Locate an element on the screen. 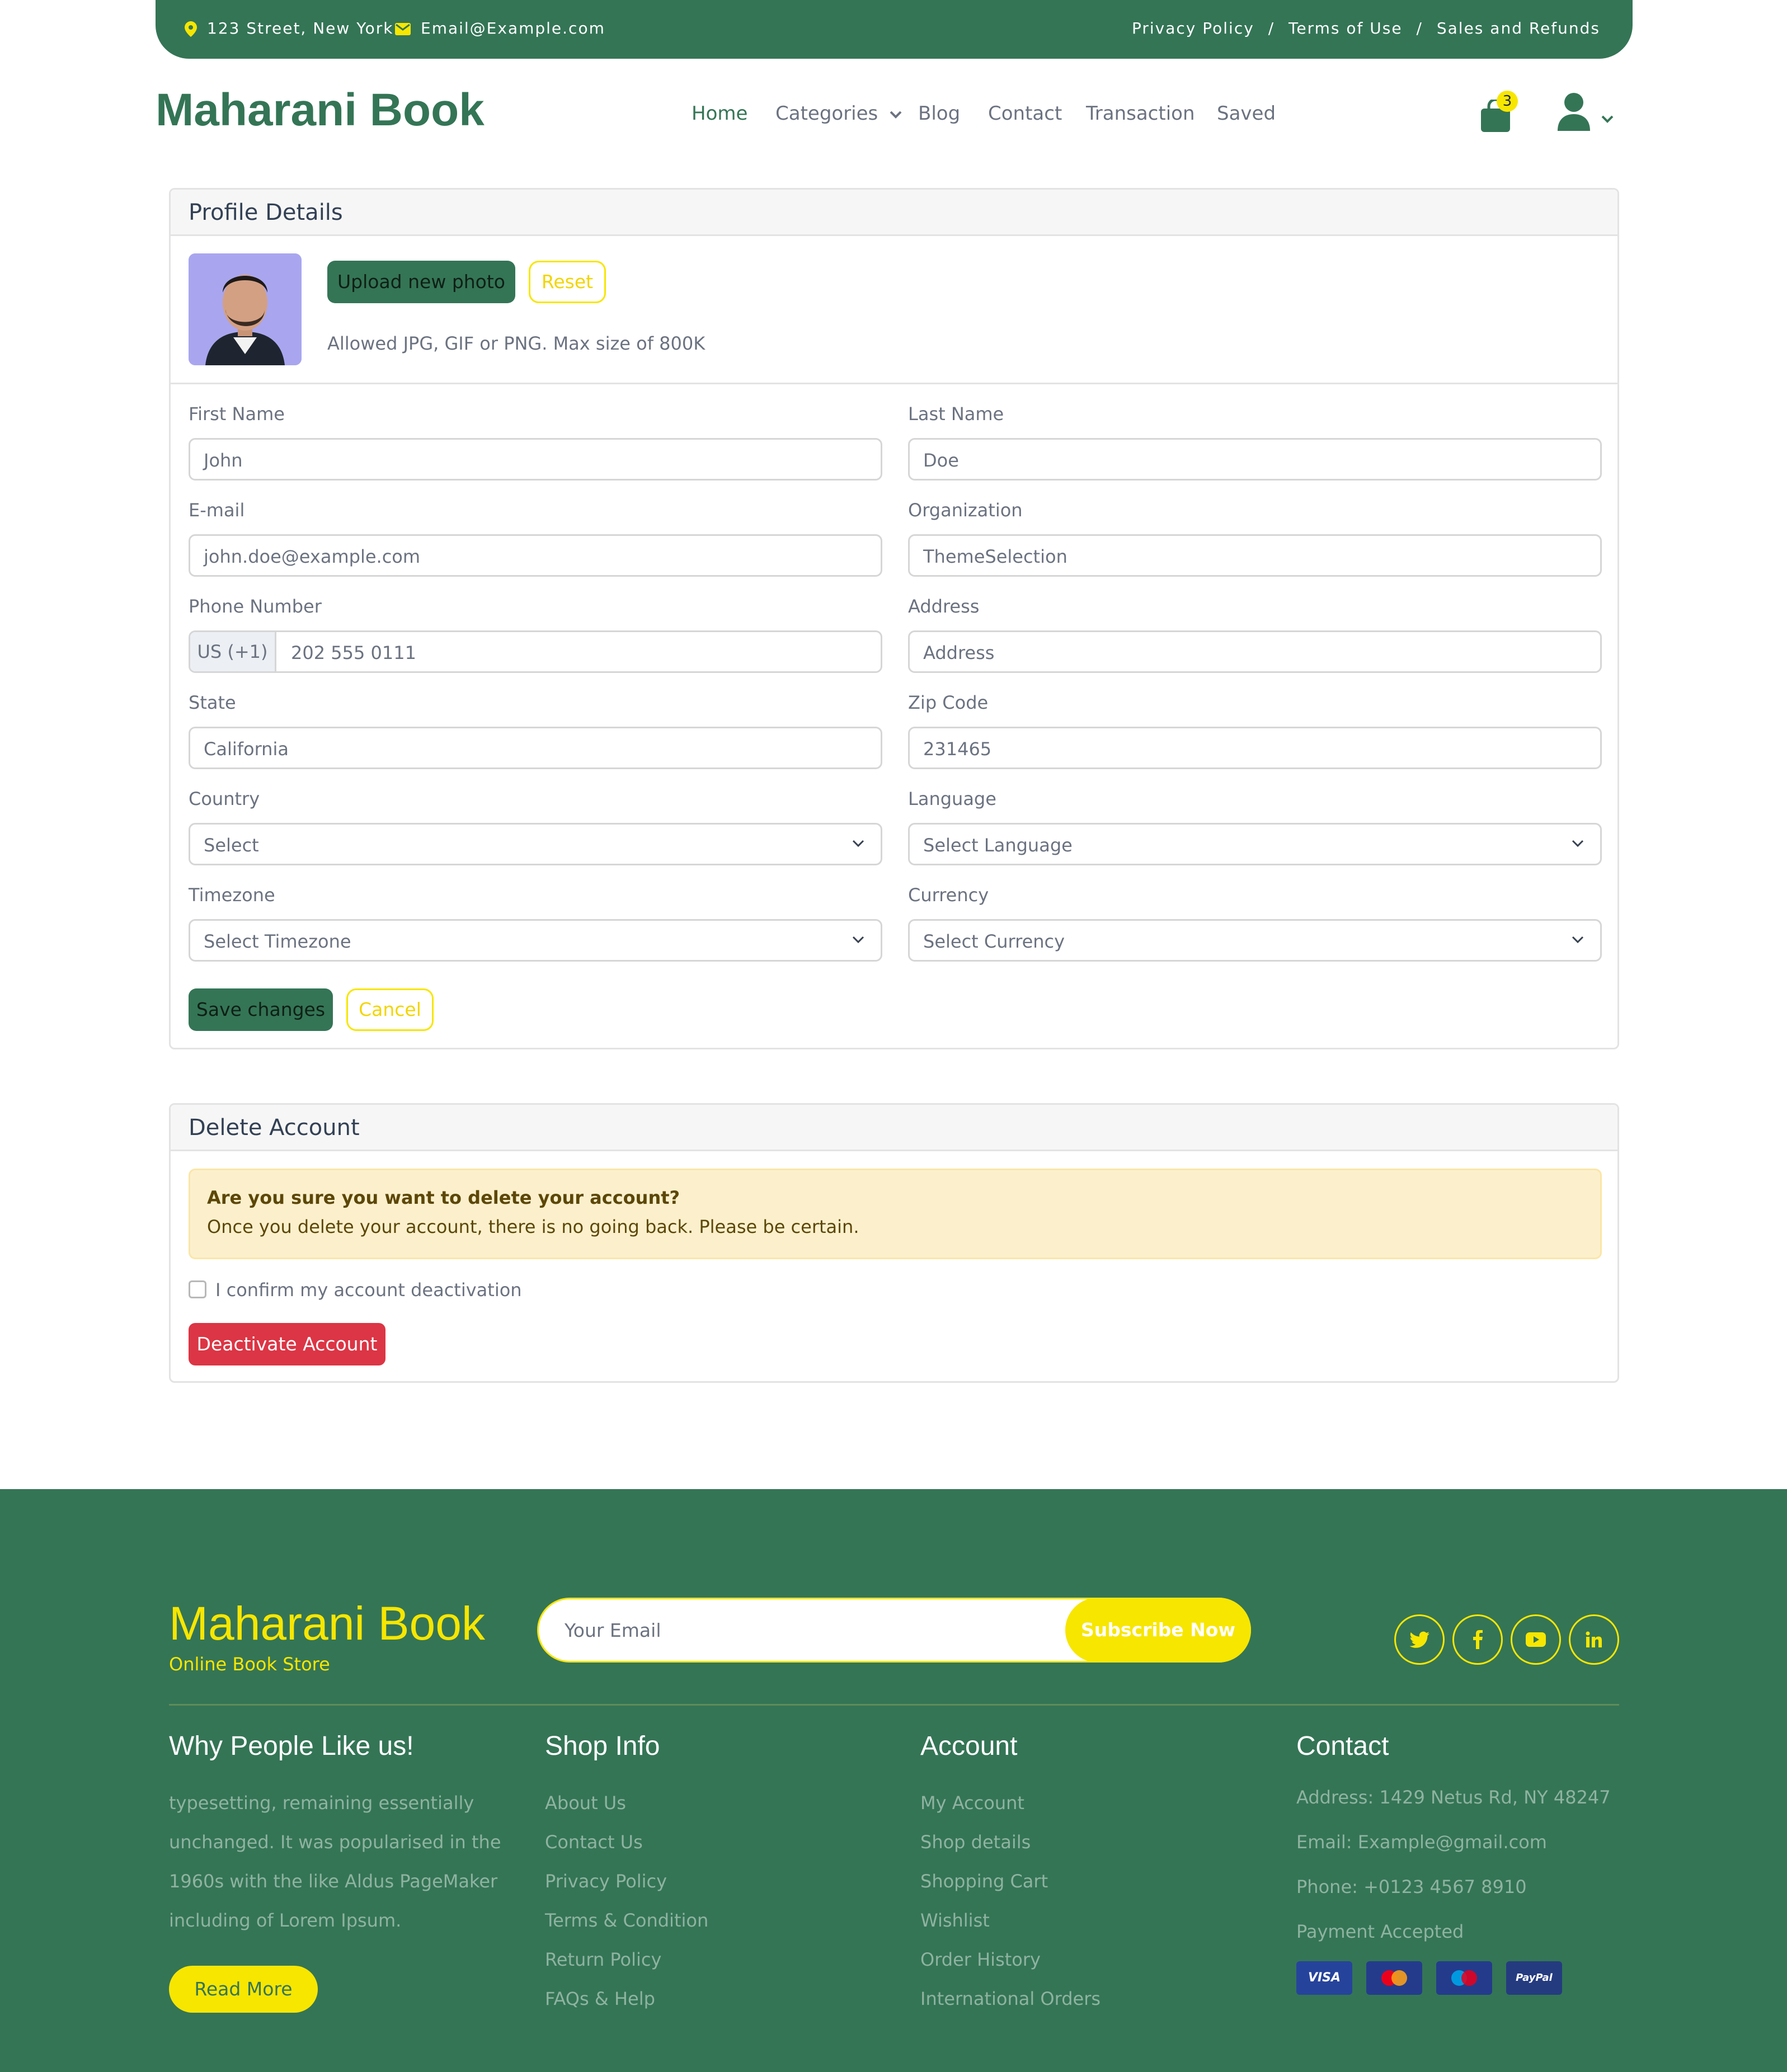 This screenshot has width=1787, height=2072. currency-label: Currency is located at coordinates (948, 895).